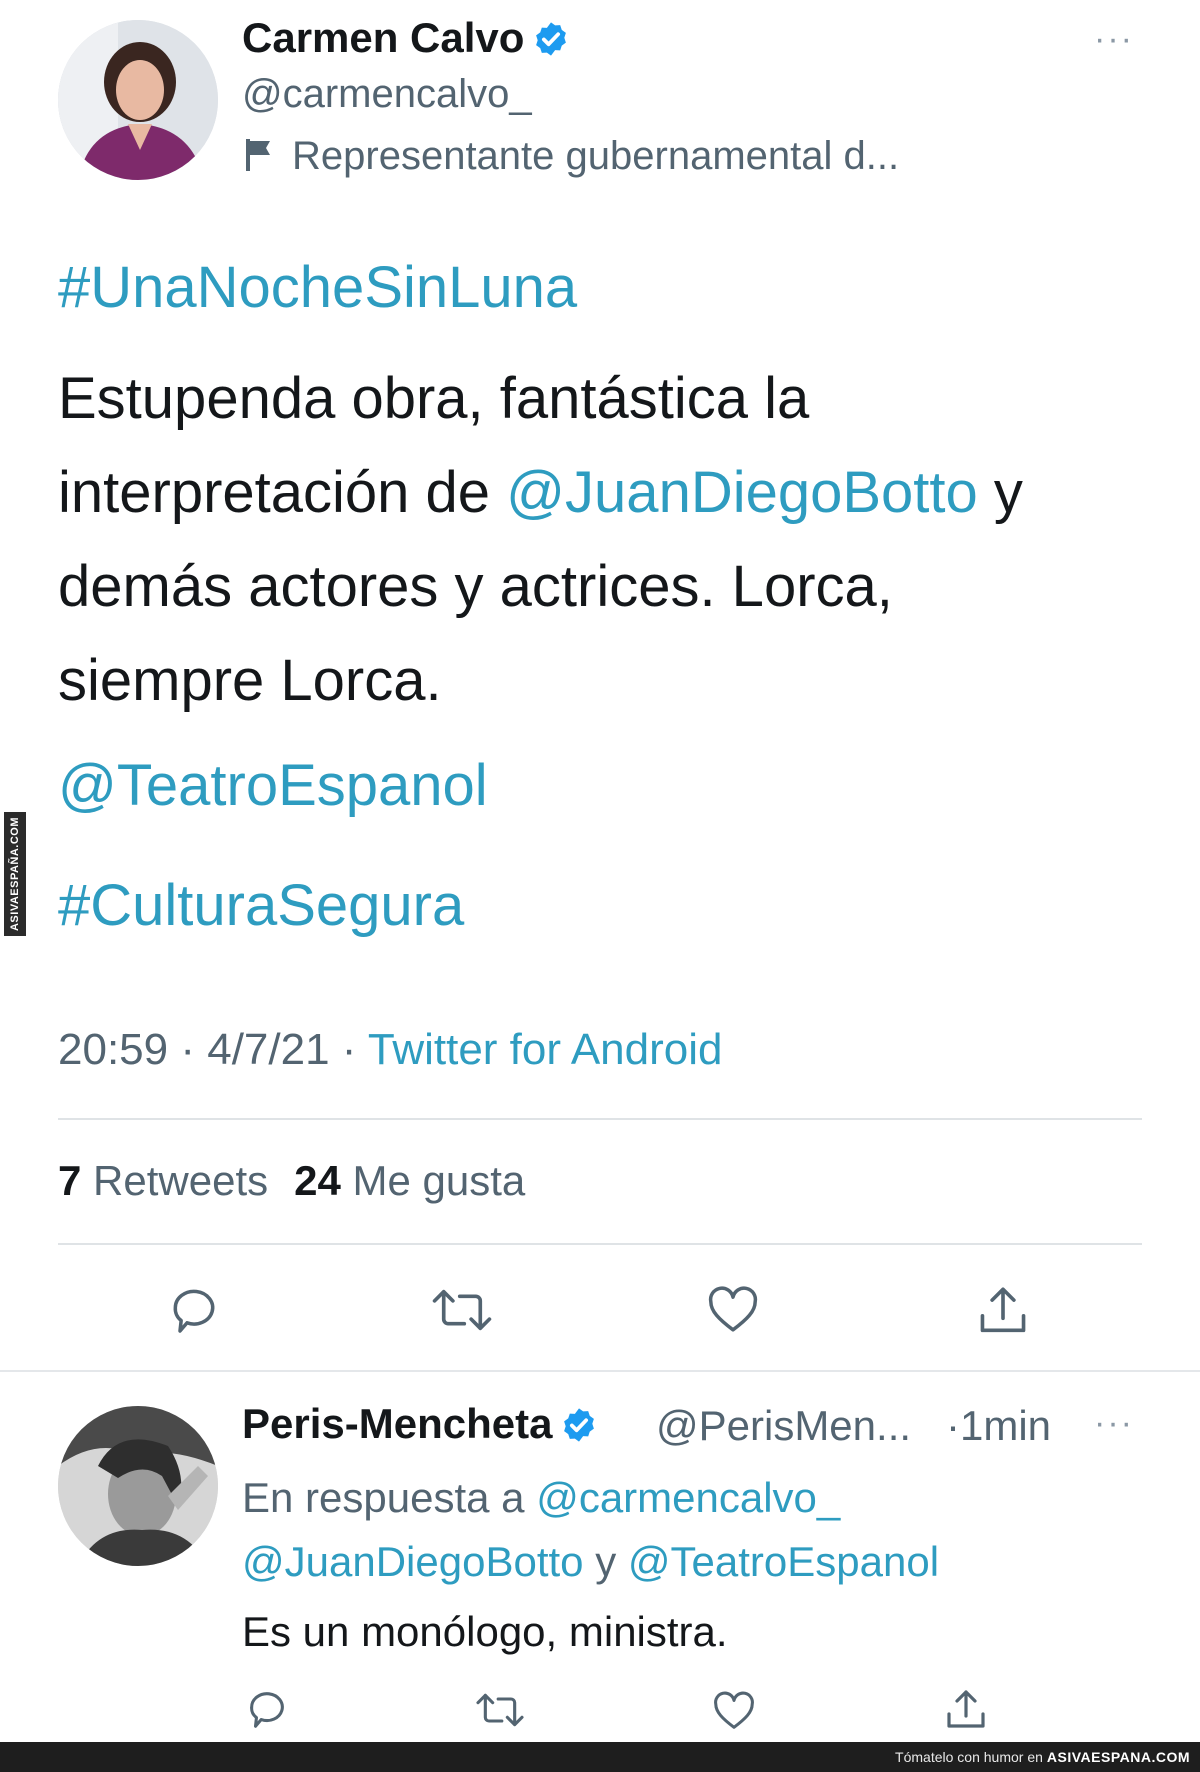 The image size is (1200, 1772). I want to click on tweet-body-line: siempre Lorca., so click(250, 680).